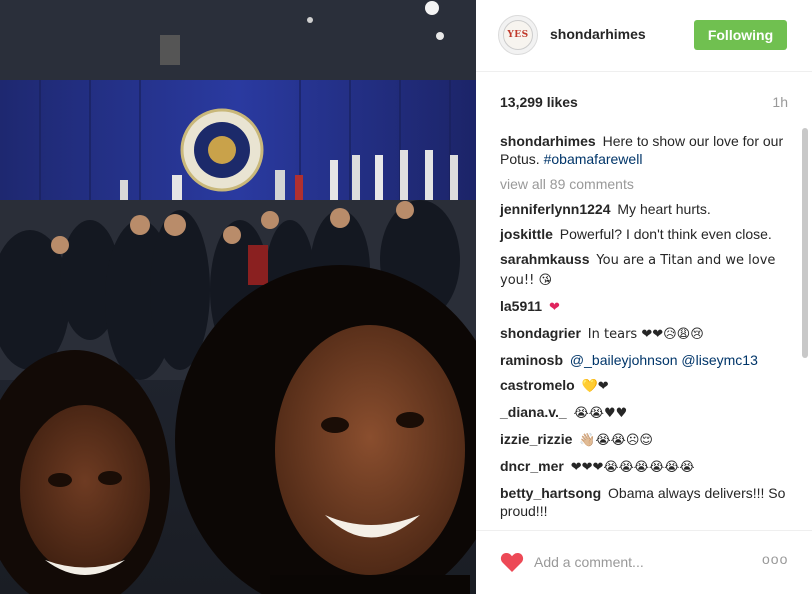  Describe the element at coordinates (526, 234) in the screenshot. I see `comment-username: joskittle` at that location.